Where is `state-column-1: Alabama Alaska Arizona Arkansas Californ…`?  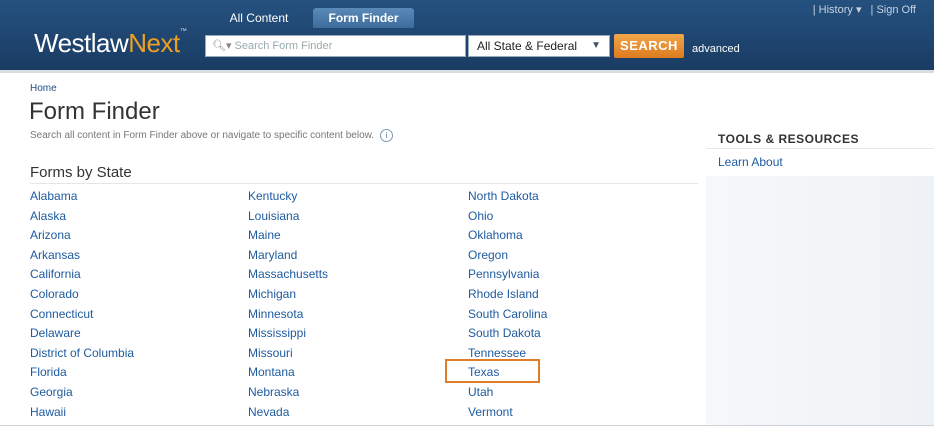 state-column-1: Alabama Alaska Arizona Arkansas Californ… is located at coordinates (82, 306).